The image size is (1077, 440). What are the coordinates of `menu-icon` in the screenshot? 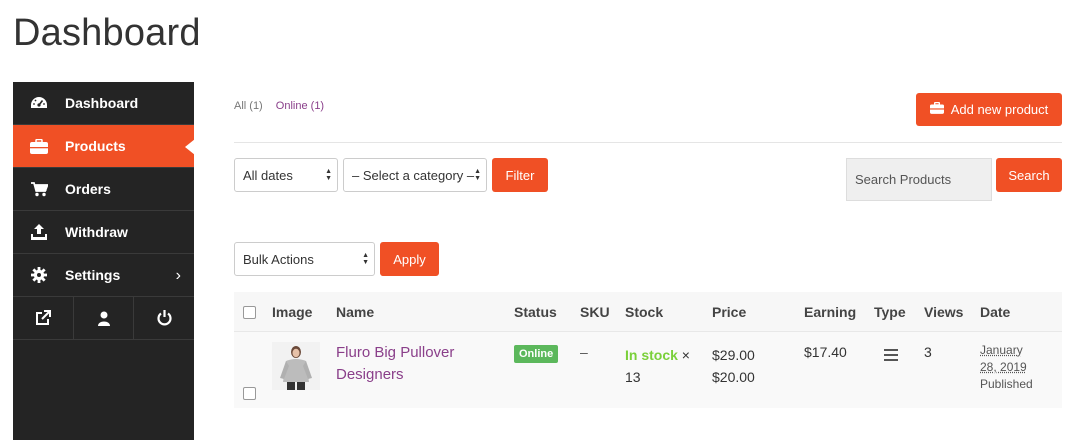 It's located at (891, 356).